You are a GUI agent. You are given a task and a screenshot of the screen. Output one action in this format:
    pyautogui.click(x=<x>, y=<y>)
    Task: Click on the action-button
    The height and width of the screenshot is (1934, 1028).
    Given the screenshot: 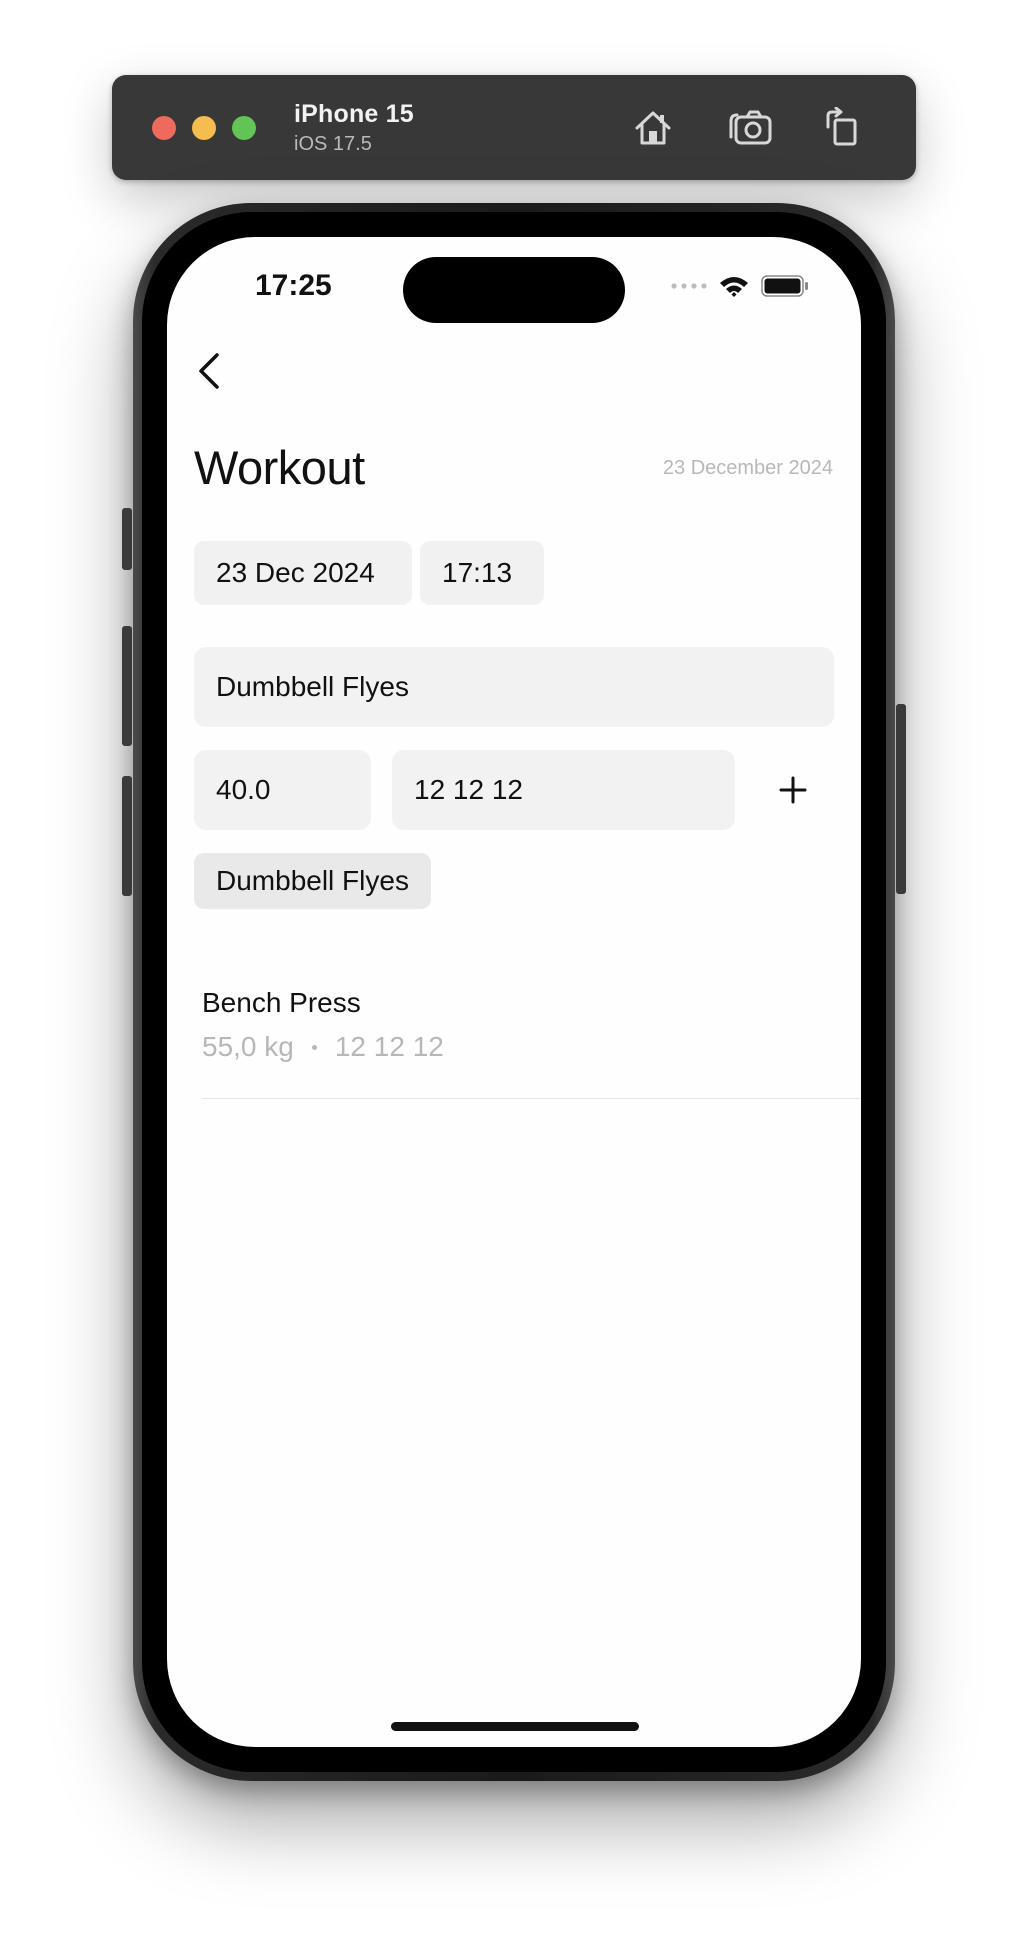 What is the action you would take?
    pyautogui.click(x=127, y=539)
    